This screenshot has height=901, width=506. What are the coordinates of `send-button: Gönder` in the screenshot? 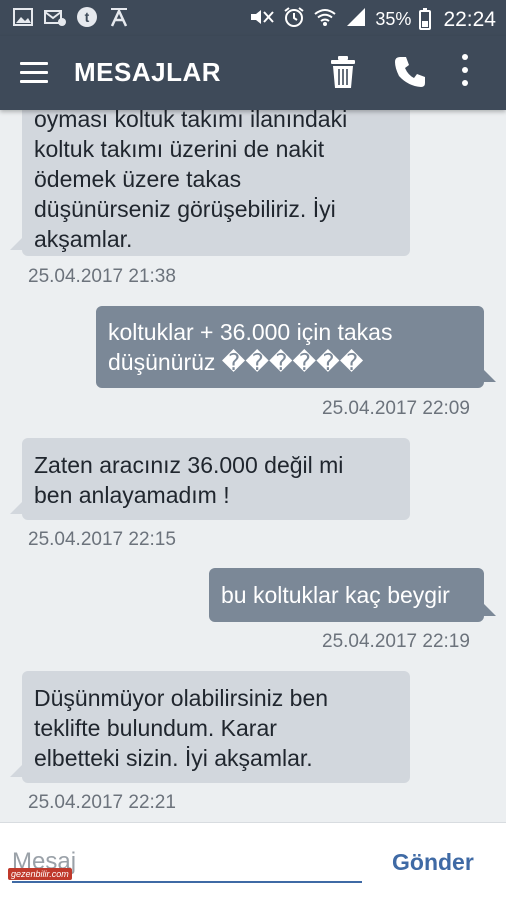 It's located at (433, 862).